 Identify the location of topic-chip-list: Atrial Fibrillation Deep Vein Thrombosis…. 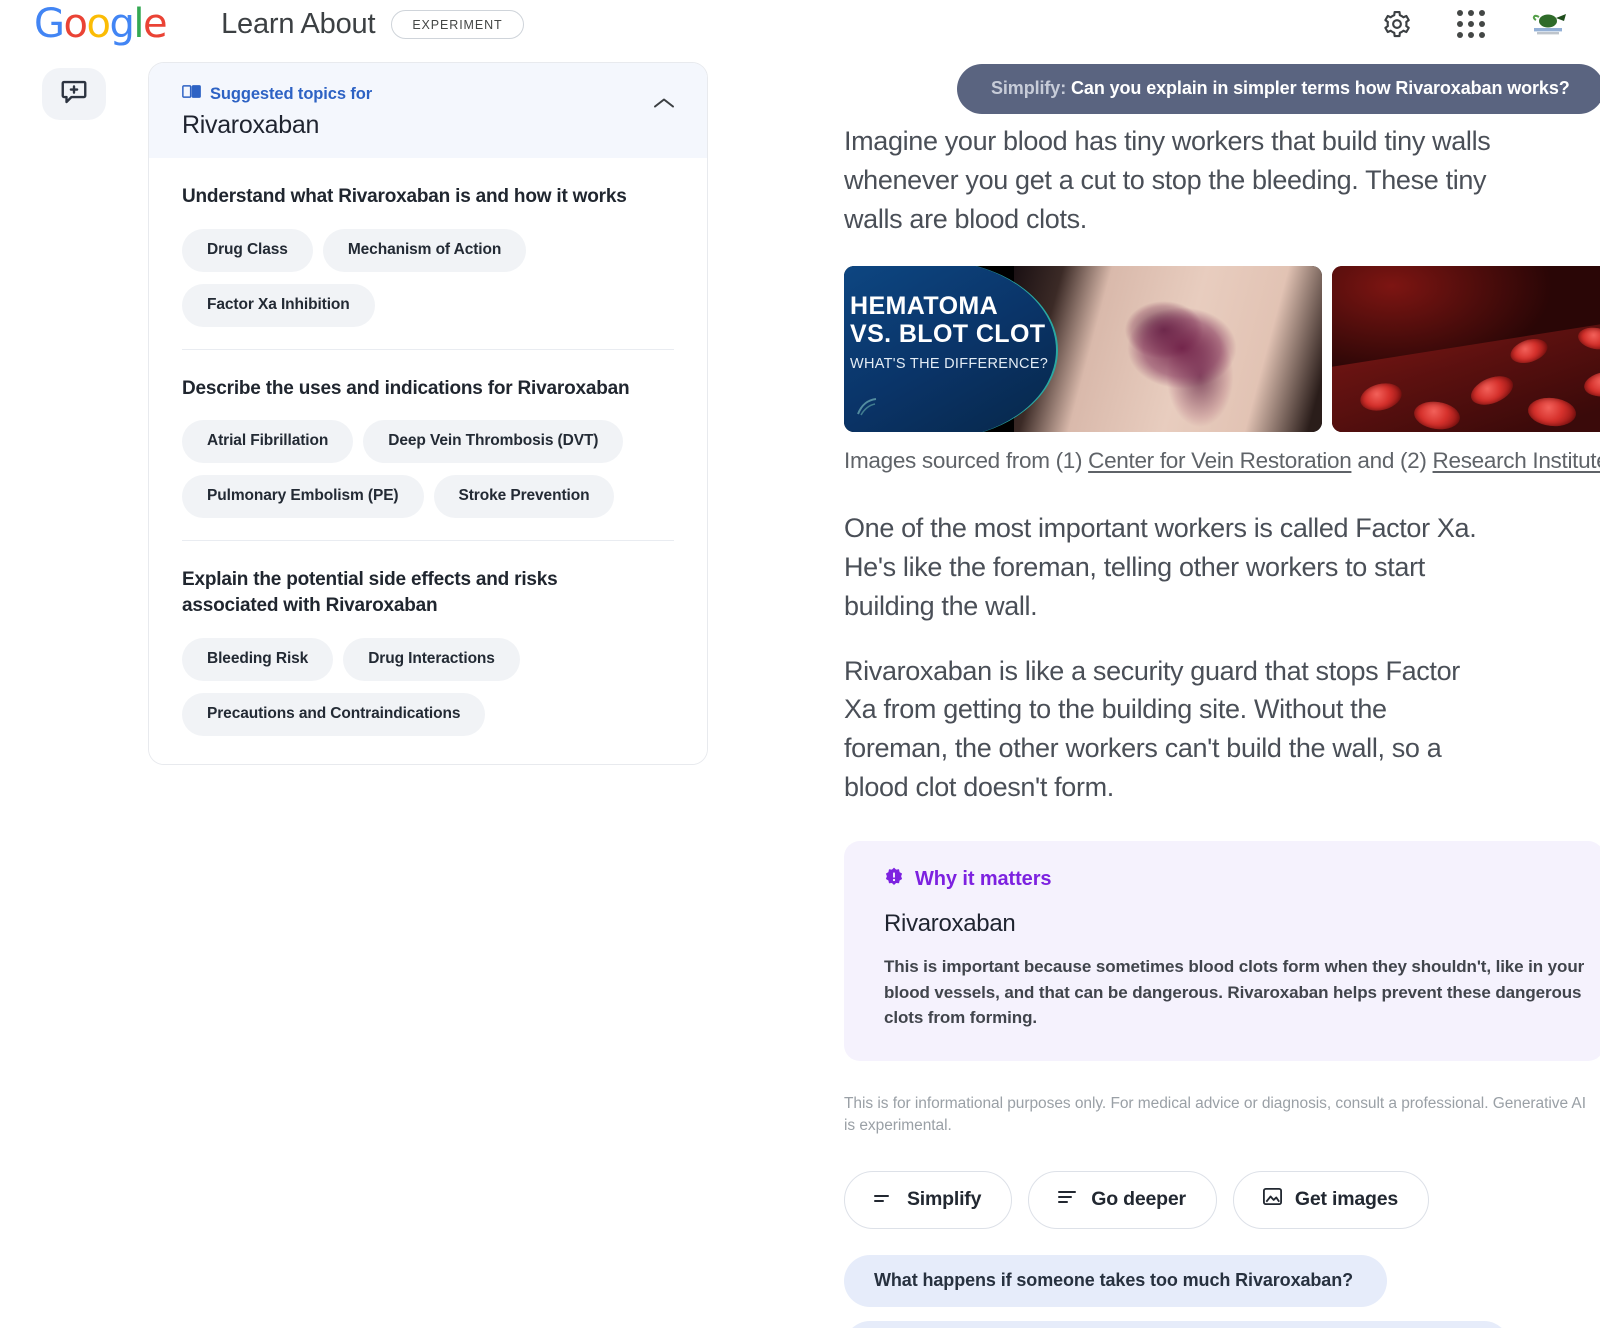
(428, 469).